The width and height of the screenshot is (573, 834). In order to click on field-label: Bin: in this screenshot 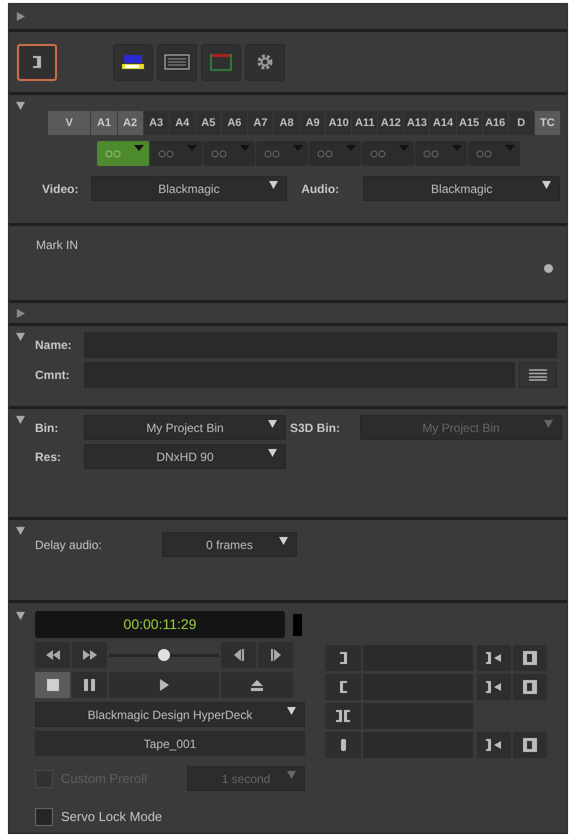, I will do `click(47, 428)`.